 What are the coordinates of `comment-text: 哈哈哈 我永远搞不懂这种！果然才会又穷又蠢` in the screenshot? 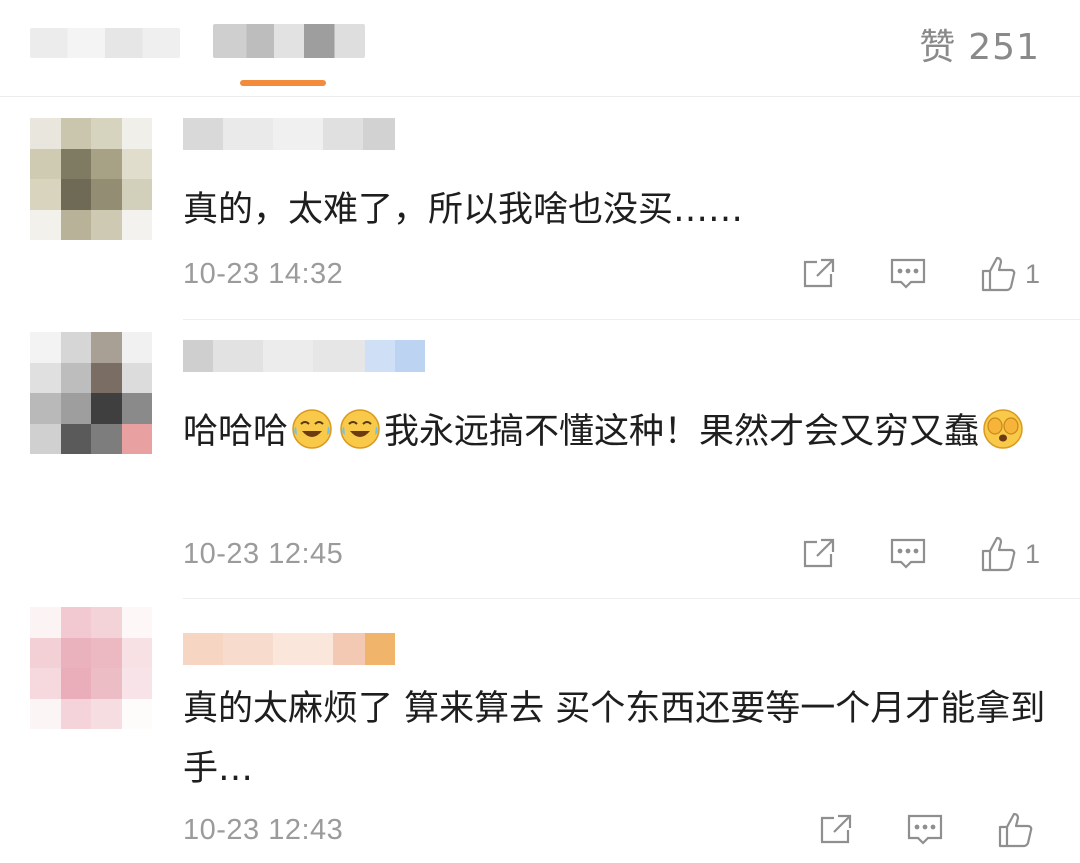 It's located at (618, 432).